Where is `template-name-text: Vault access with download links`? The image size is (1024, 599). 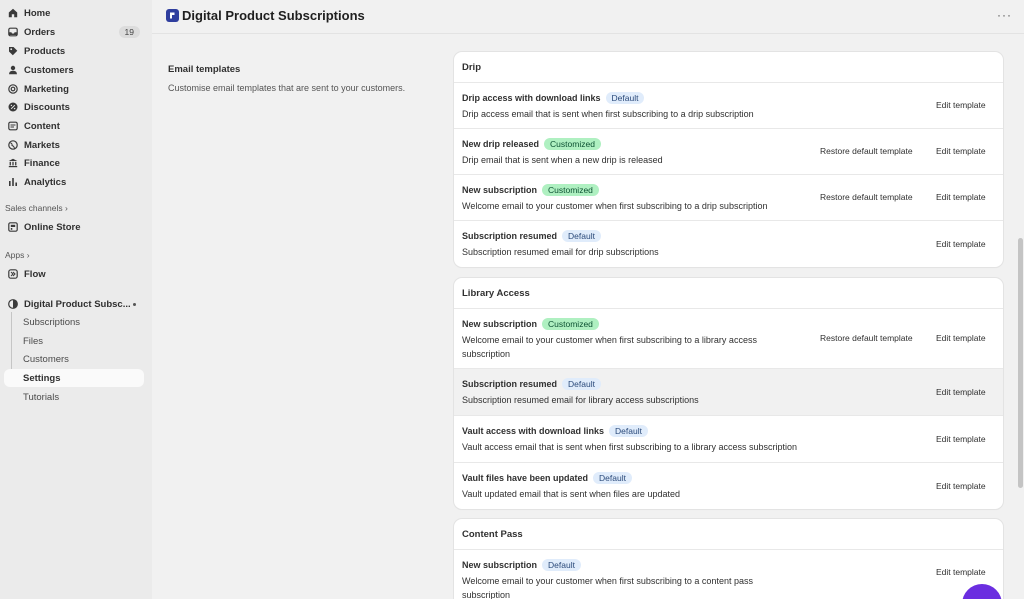 template-name-text: Vault access with download links is located at coordinates (533, 431).